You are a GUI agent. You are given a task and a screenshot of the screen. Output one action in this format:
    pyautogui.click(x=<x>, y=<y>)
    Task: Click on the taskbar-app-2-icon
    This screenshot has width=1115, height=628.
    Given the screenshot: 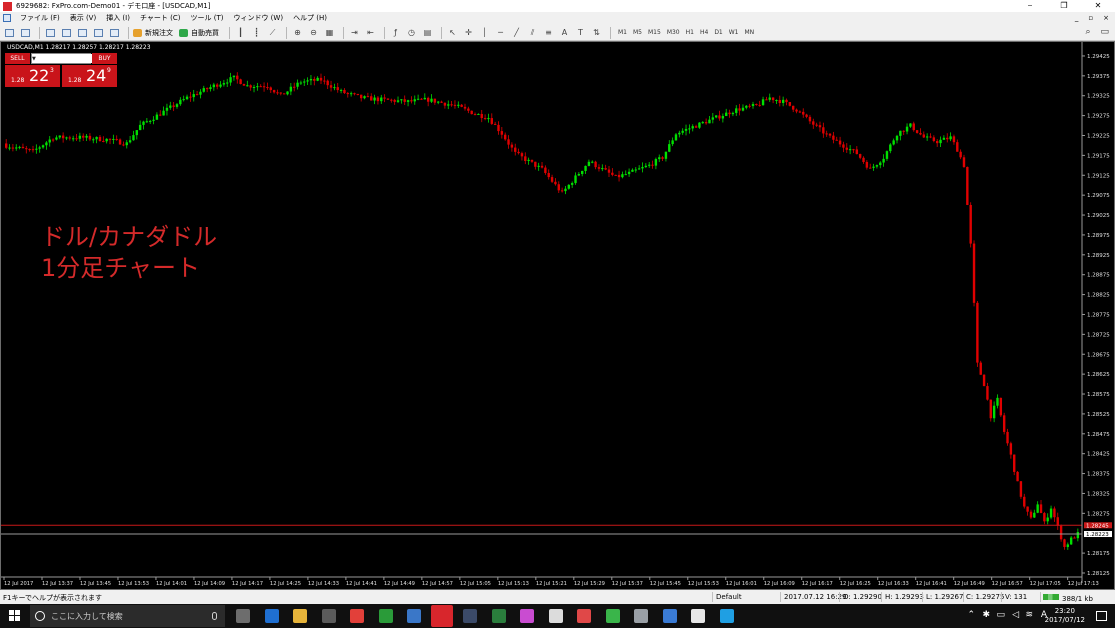 What is the action you would take?
    pyautogui.click(x=300, y=616)
    